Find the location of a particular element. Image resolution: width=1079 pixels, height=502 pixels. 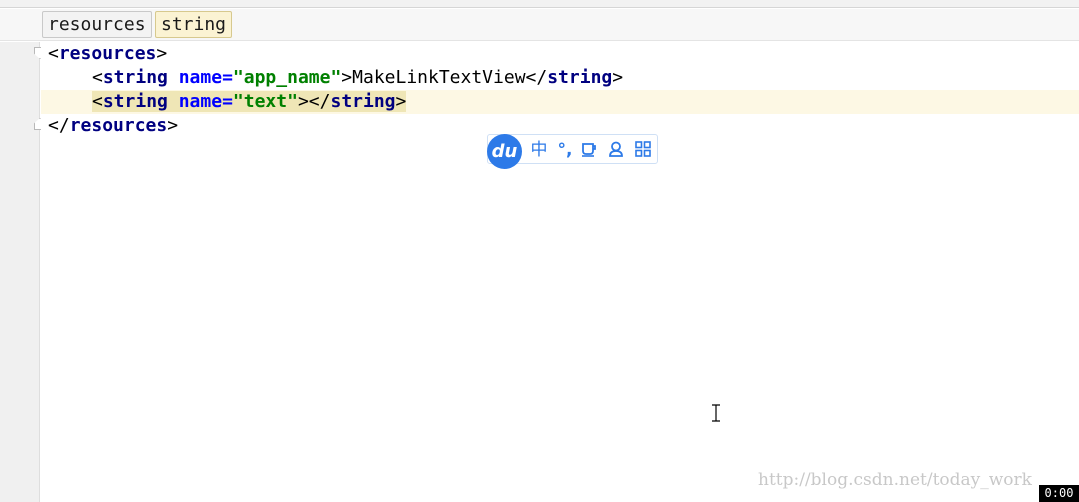

breadcrumb-item-string: string is located at coordinates (194, 24).